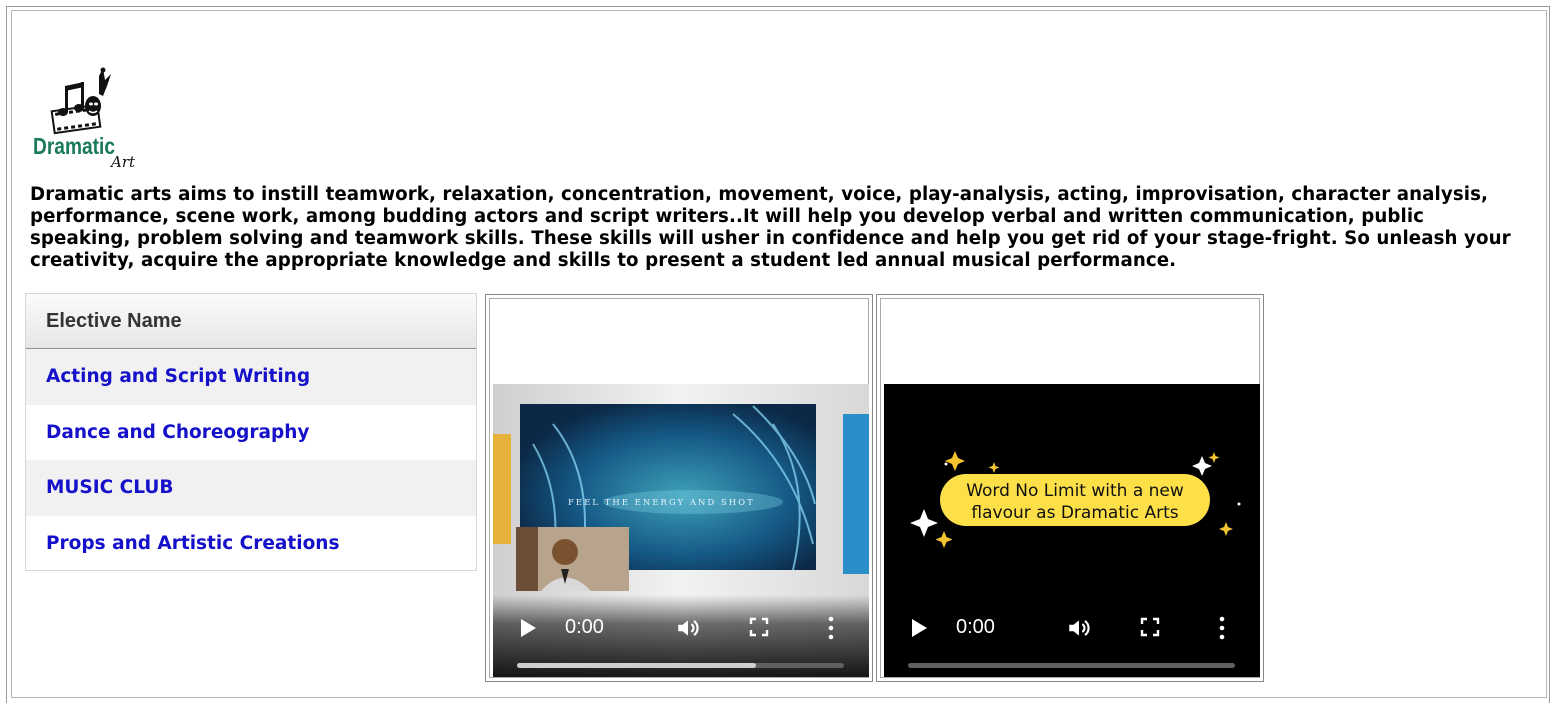  Describe the element at coordinates (98, 91) in the screenshot. I see `theatre-mask-icon` at that location.